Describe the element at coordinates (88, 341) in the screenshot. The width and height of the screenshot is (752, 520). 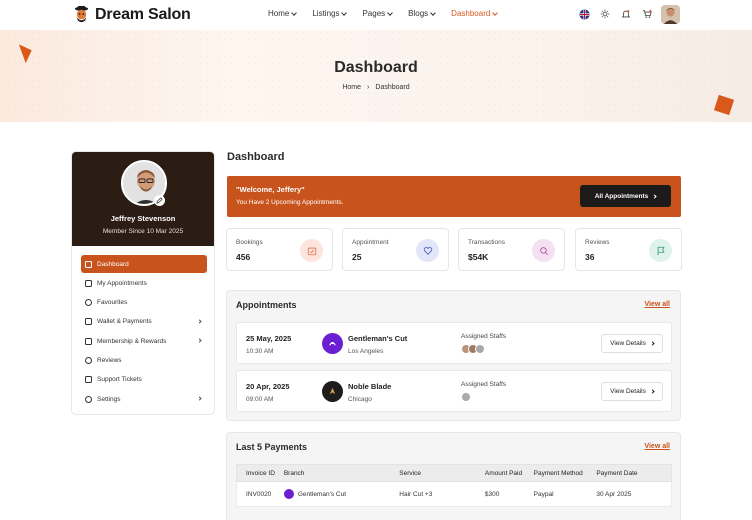
I see `membership-icon` at that location.